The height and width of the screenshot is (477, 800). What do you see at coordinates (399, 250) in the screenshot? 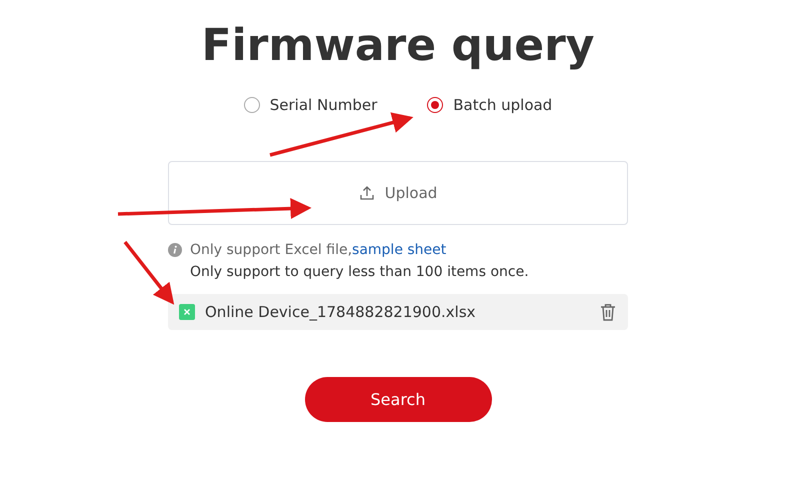
I see `sample-sheet-link: sample sheet` at bounding box center [399, 250].